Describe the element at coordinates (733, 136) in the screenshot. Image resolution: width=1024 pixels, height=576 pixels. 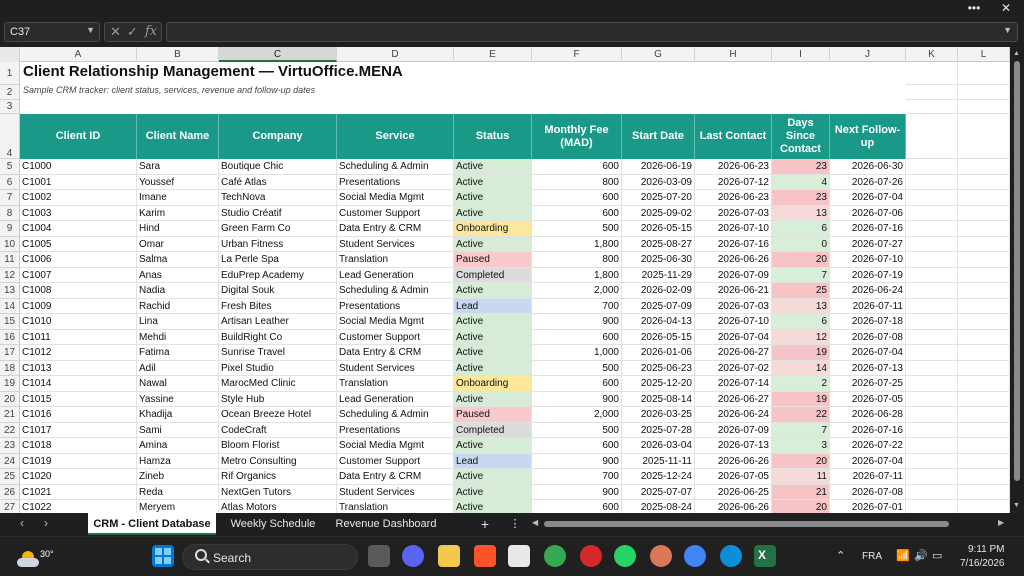
I see `header-cell: Last Contact` at that location.